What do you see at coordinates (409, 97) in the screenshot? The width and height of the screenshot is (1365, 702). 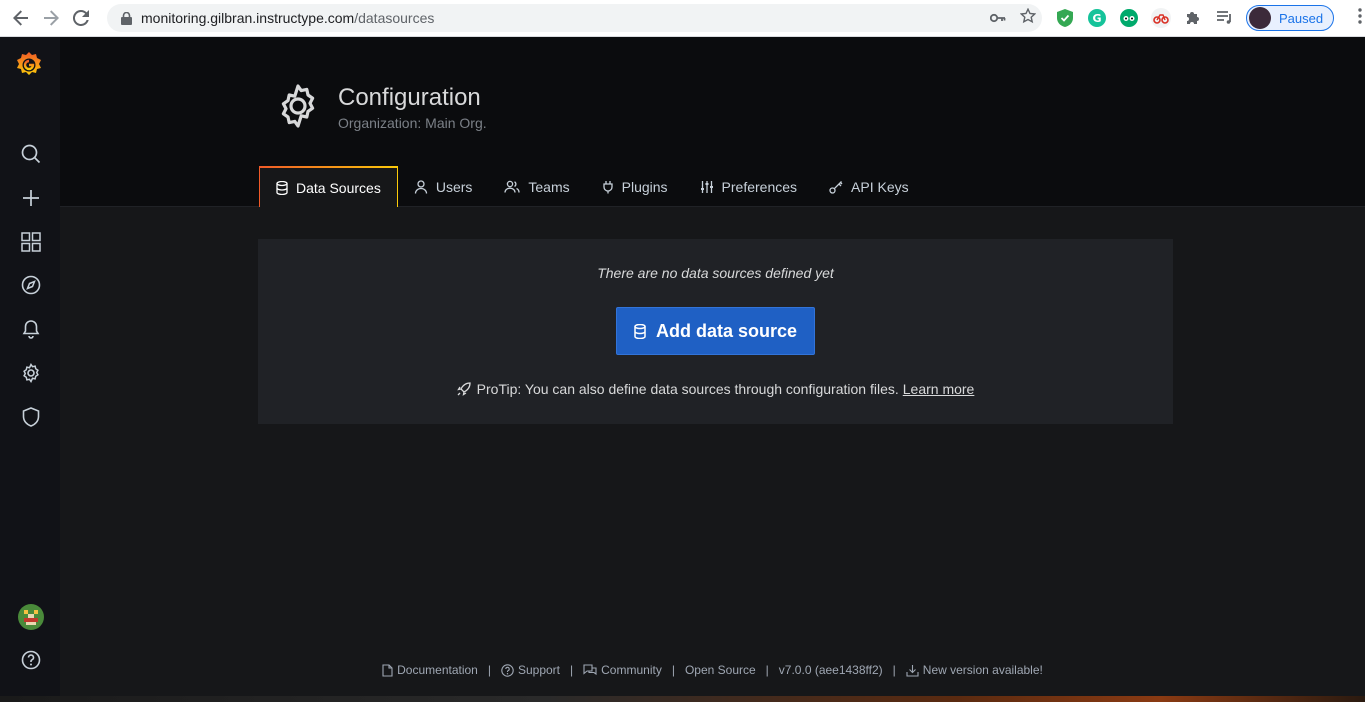 I see `page-title: Configuration` at bounding box center [409, 97].